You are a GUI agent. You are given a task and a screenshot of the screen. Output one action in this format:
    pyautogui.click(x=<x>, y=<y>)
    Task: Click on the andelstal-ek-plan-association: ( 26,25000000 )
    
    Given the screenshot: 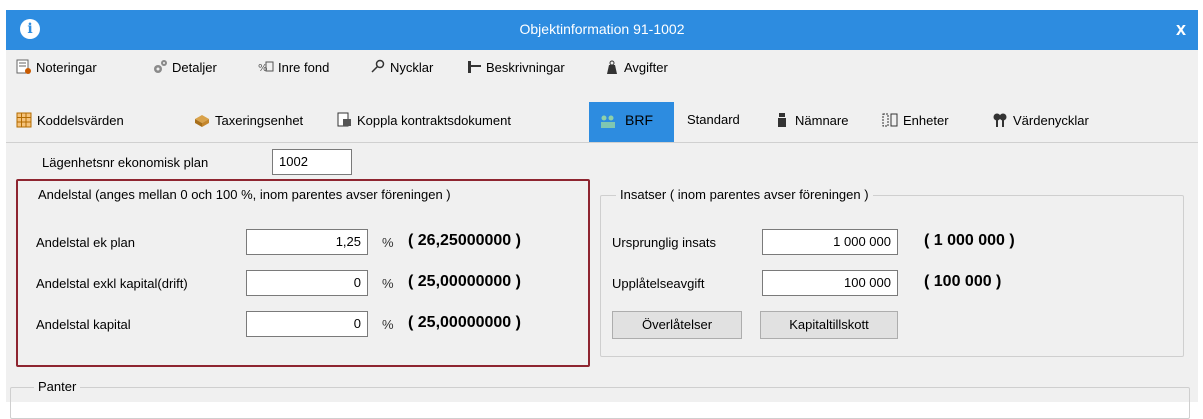 What is the action you would take?
    pyautogui.click(x=464, y=240)
    